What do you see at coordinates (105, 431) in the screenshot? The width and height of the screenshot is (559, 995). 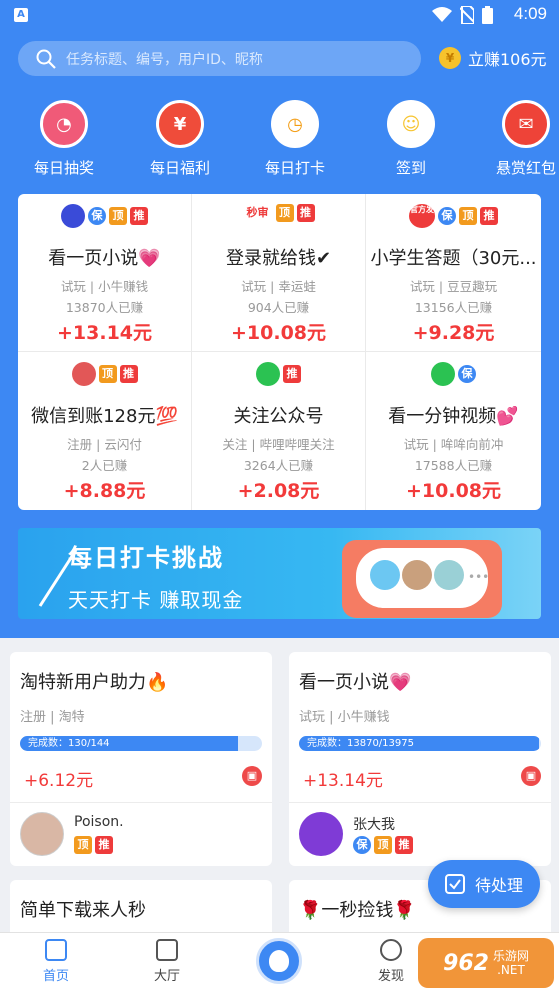 I see `grid-task-item: 顶 推 微信到账128元💯 注册 | 云闪付 2人已赚 +8.88元` at bounding box center [105, 431].